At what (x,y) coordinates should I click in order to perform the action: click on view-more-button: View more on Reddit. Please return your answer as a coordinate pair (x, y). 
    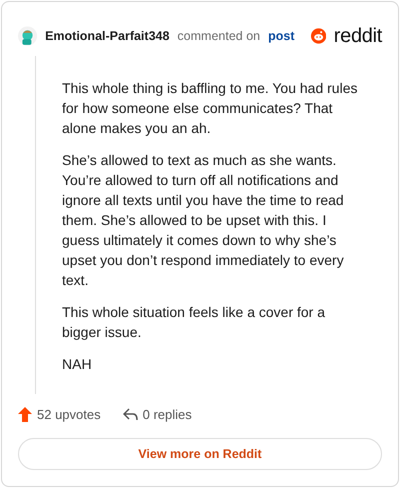
    Looking at the image, I should click on (200, 454).